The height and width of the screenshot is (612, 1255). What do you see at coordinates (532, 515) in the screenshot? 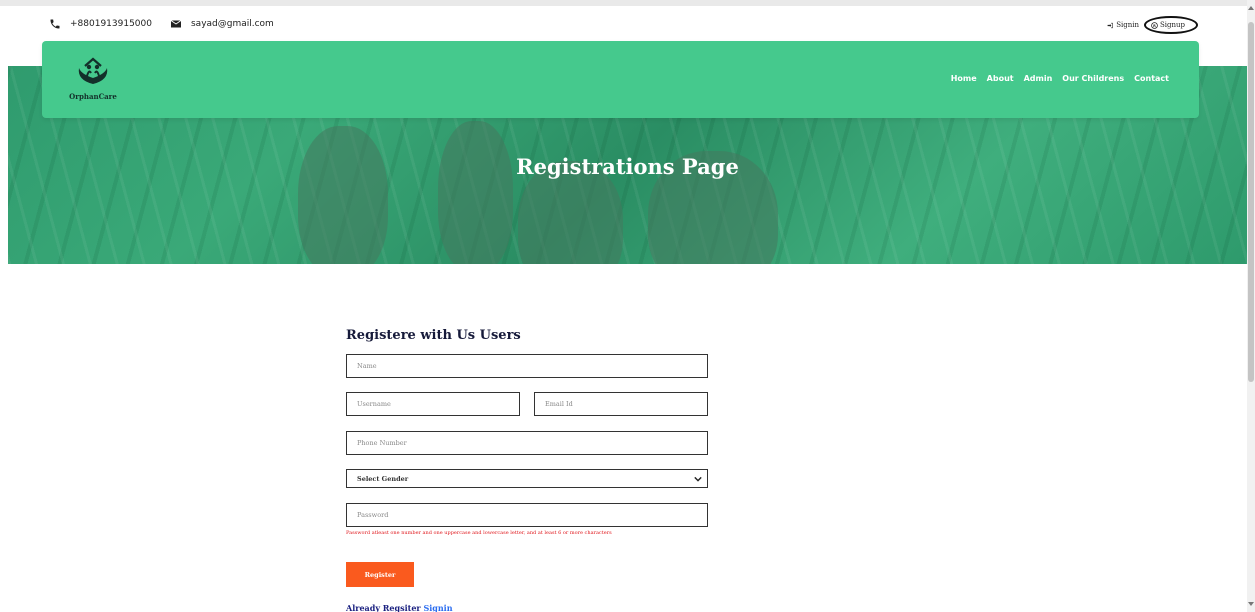
I see `password-input` at bounding box center [532, 515].